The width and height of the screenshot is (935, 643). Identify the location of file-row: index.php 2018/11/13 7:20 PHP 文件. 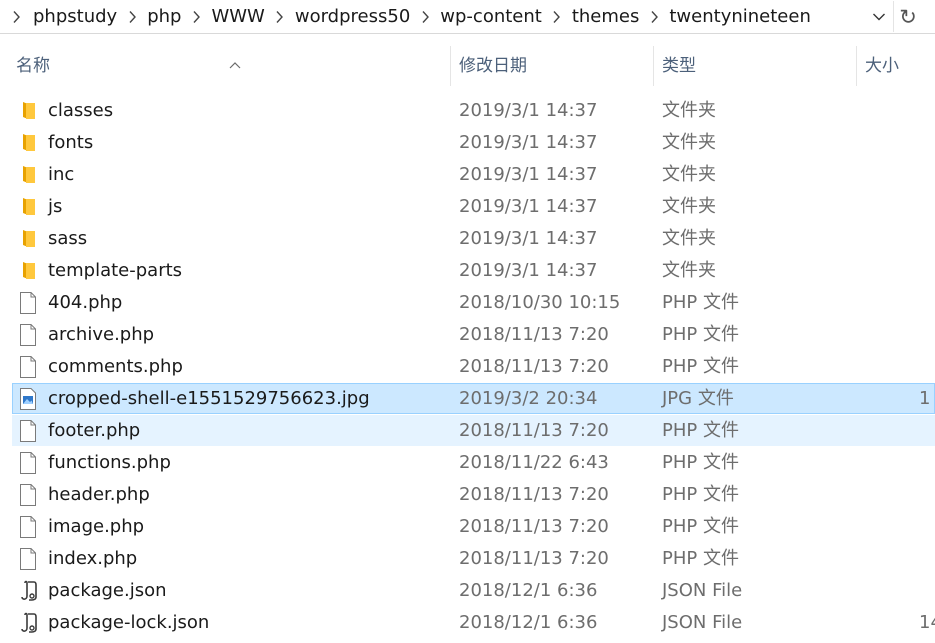
(473, 558).